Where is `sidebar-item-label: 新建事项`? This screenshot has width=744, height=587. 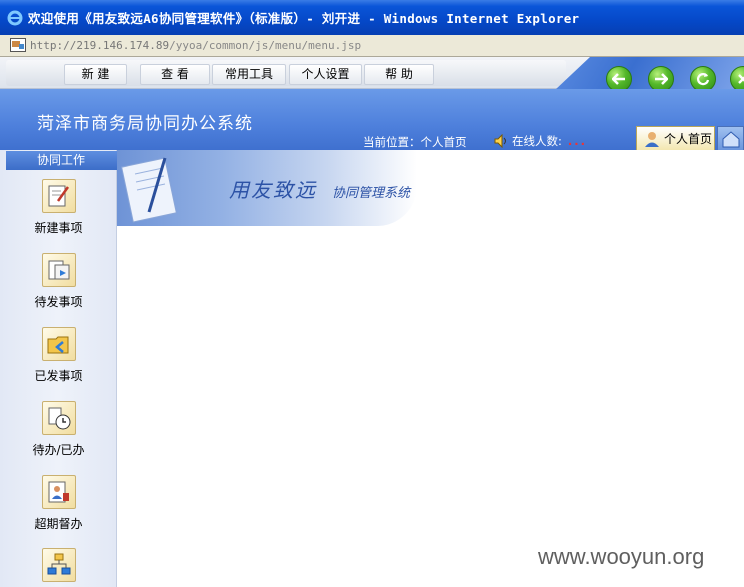 sidebar-item-label: 新建事项 is located at coordinates (58, 228).